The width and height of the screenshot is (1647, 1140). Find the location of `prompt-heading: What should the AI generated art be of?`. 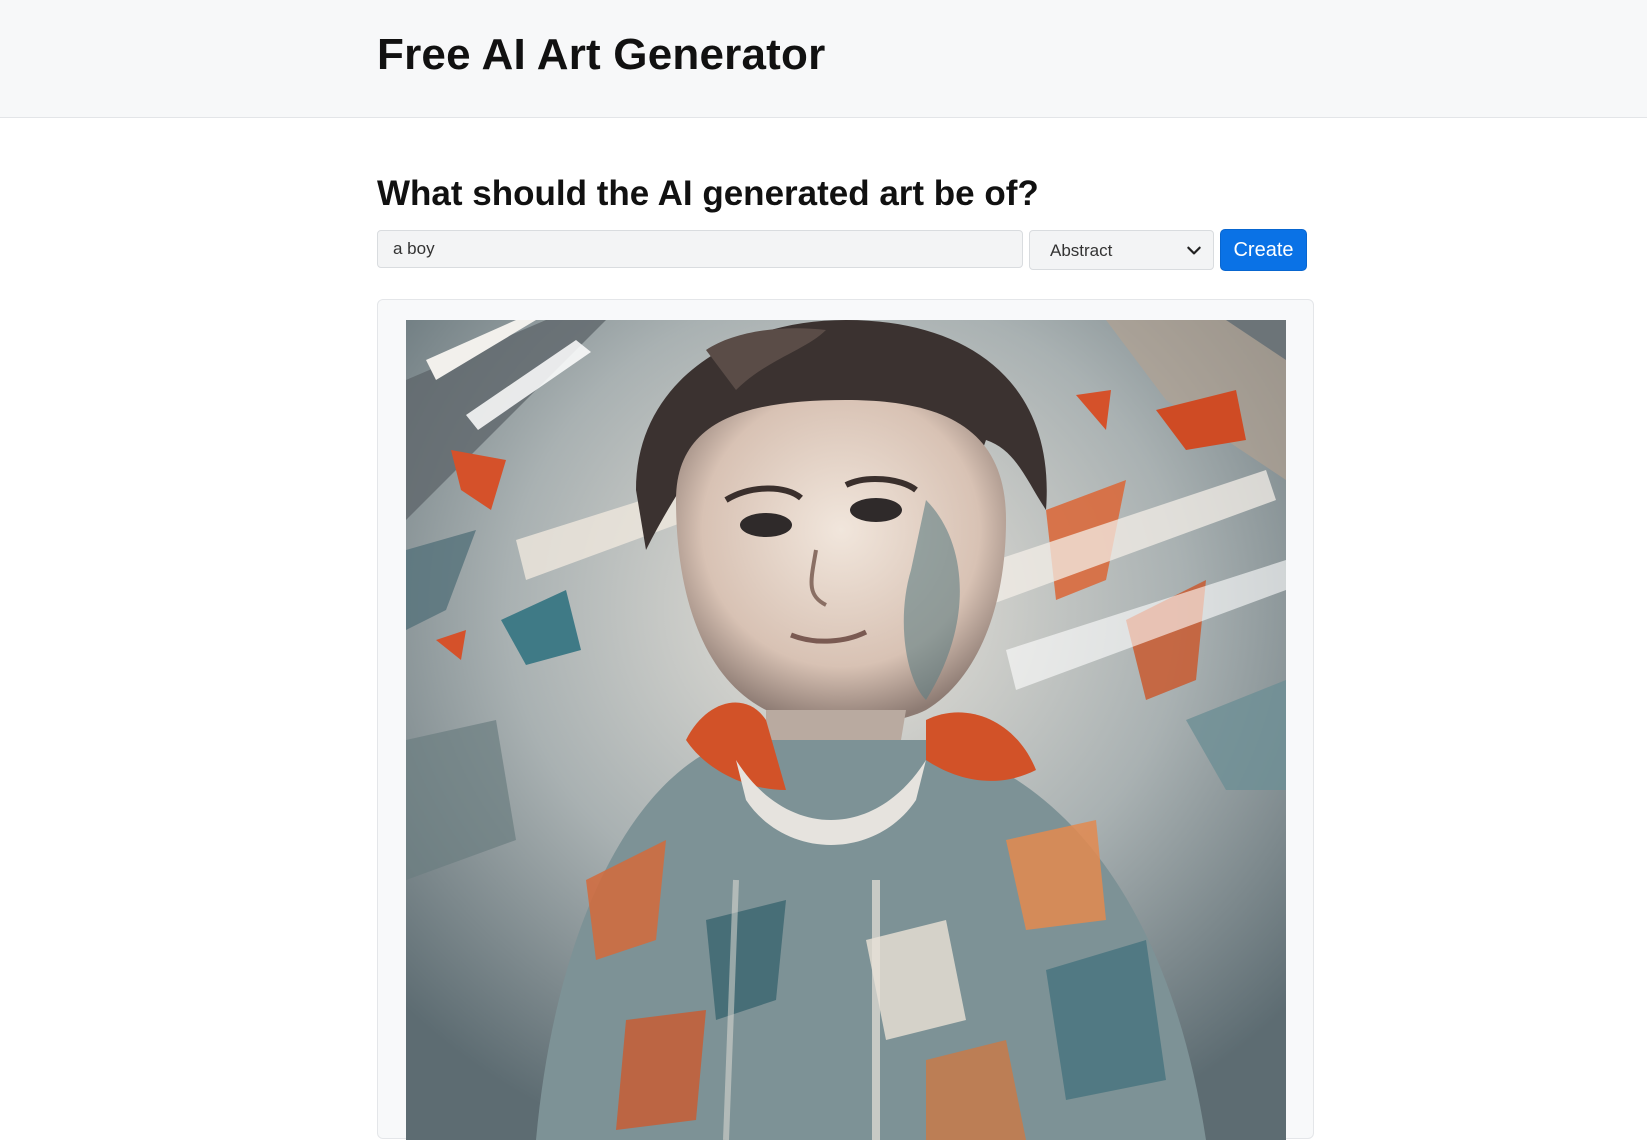

prompt-heading: What should the AI generated art be of? is located at coordinates (708, 193).